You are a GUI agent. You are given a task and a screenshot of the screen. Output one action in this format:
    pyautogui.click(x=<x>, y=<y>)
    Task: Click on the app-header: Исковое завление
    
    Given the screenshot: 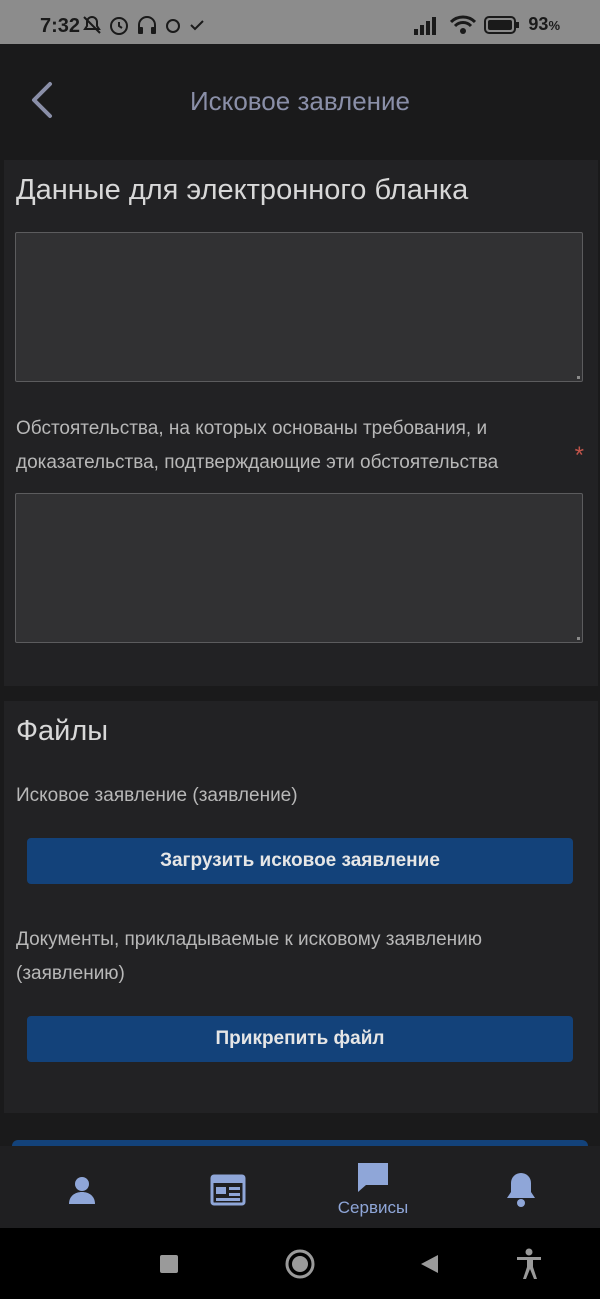 What is the action you would take?
    pyautogui.click(x=300, y=101)
    